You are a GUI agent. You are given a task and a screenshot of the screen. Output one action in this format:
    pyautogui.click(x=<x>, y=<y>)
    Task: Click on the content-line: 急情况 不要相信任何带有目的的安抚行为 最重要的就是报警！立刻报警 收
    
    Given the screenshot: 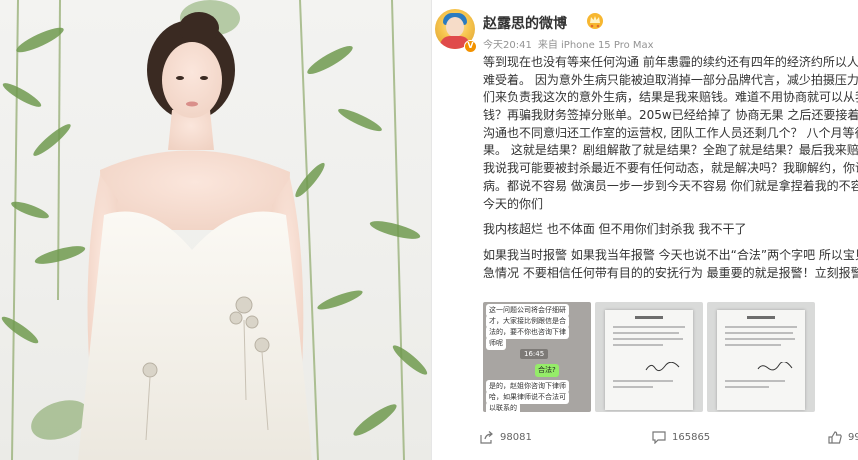 What is the action you would take?
    pyautogui.click(x=670, y=274)
    